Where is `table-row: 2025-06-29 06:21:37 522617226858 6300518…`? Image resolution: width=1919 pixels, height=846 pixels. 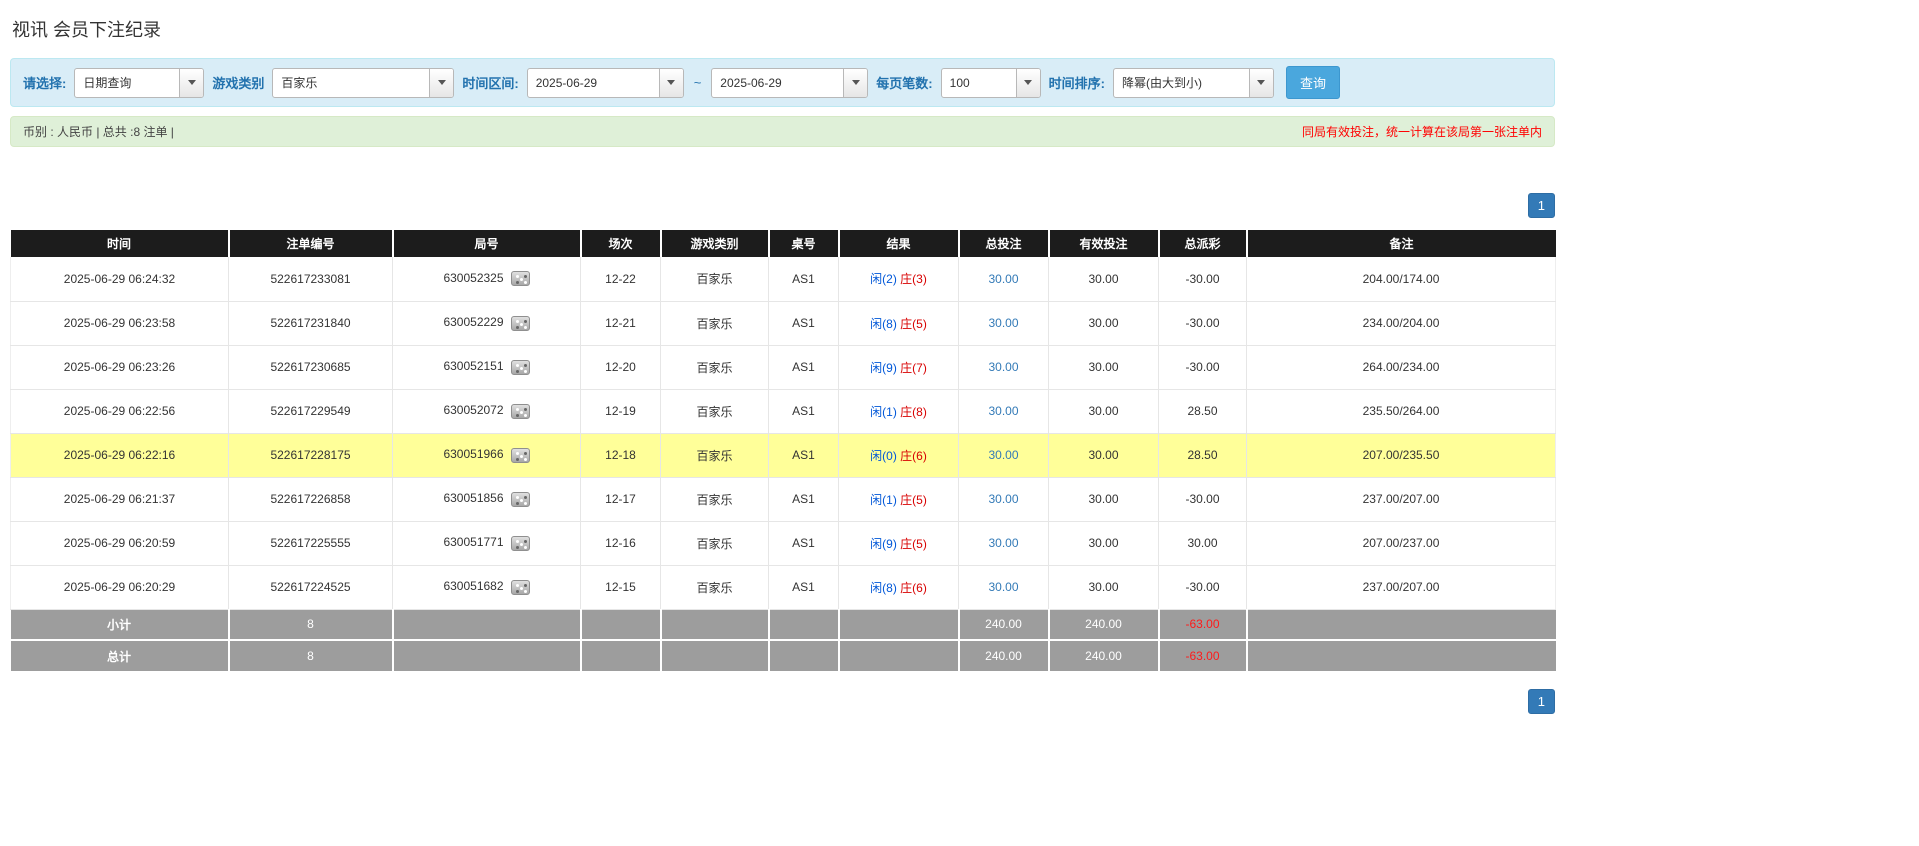
table-row: 2025-06-29 06:21:37 522617226858 6300518… is located at coordinates (783, 499).